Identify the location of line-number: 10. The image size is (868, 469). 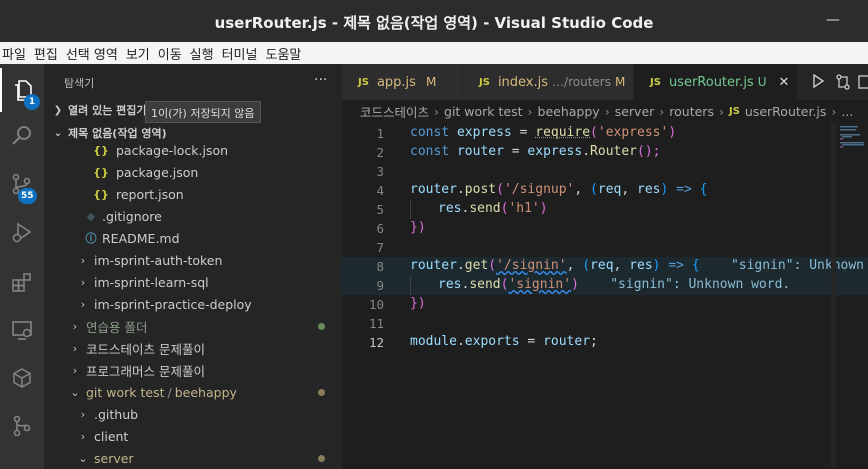
(376, 304).